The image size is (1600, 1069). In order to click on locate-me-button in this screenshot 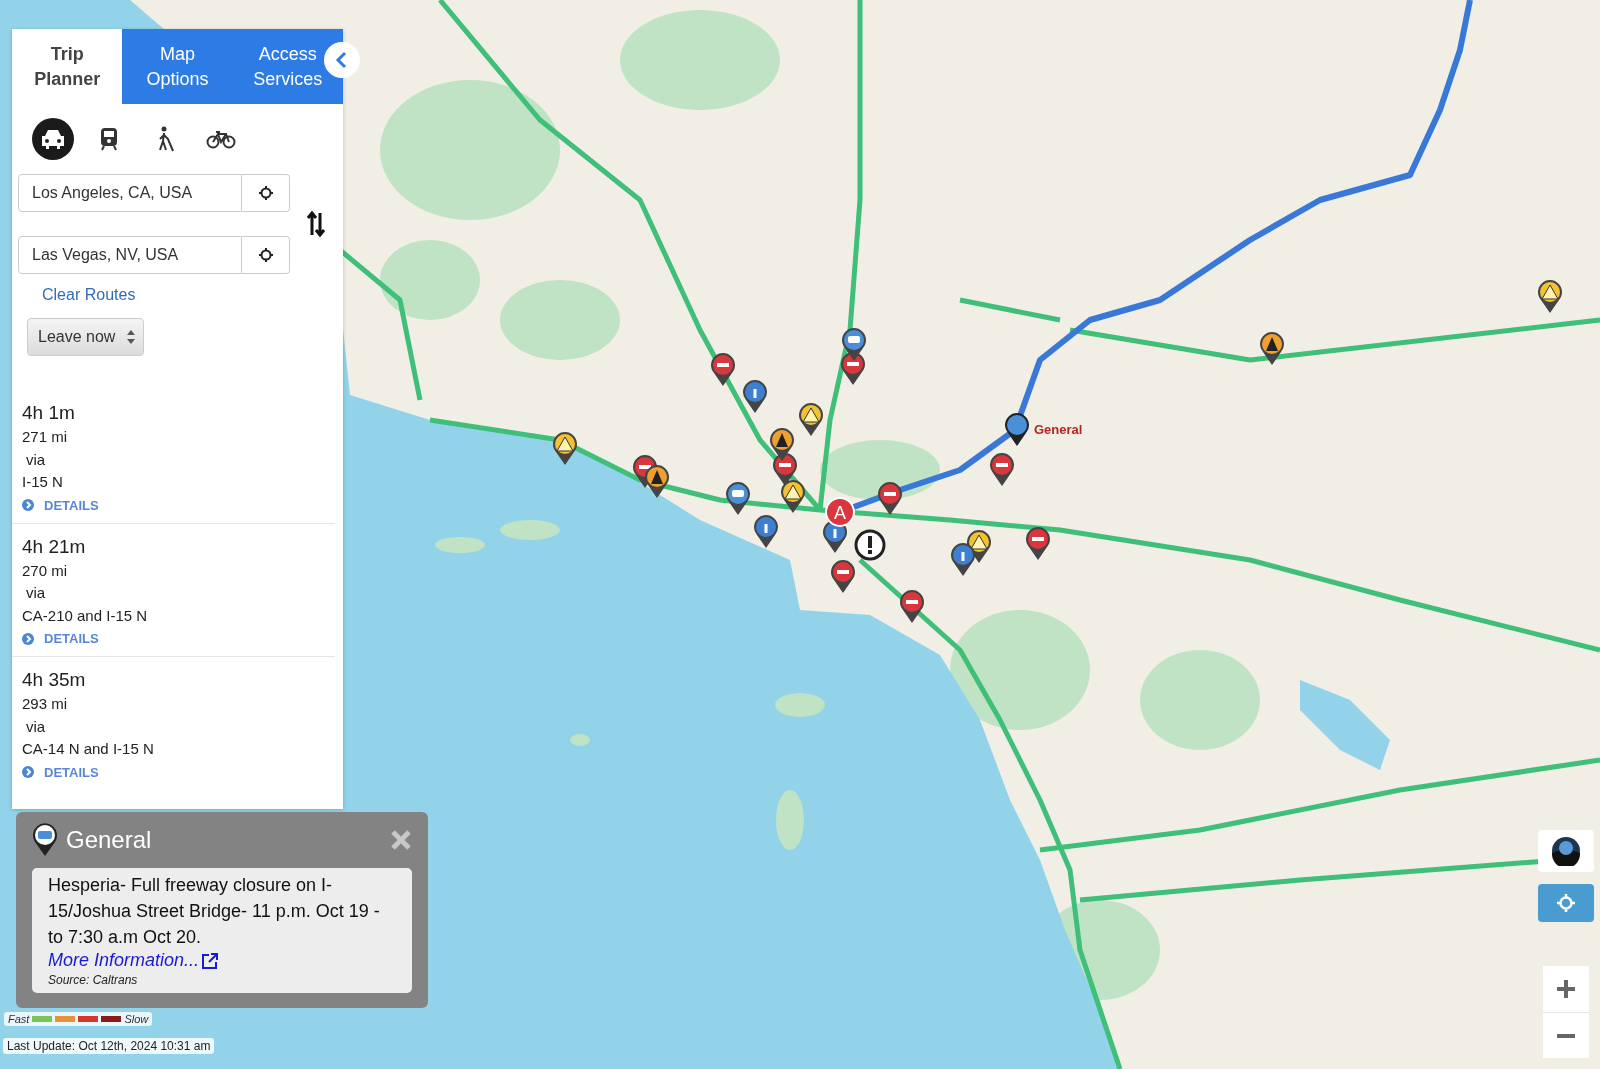, I will do `click(1566, 903)`.